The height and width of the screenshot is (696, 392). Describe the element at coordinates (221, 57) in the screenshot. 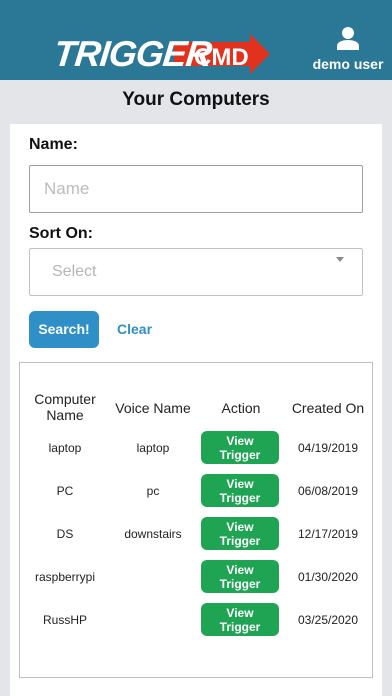

I see `logo-suffix: CMD` at that location.